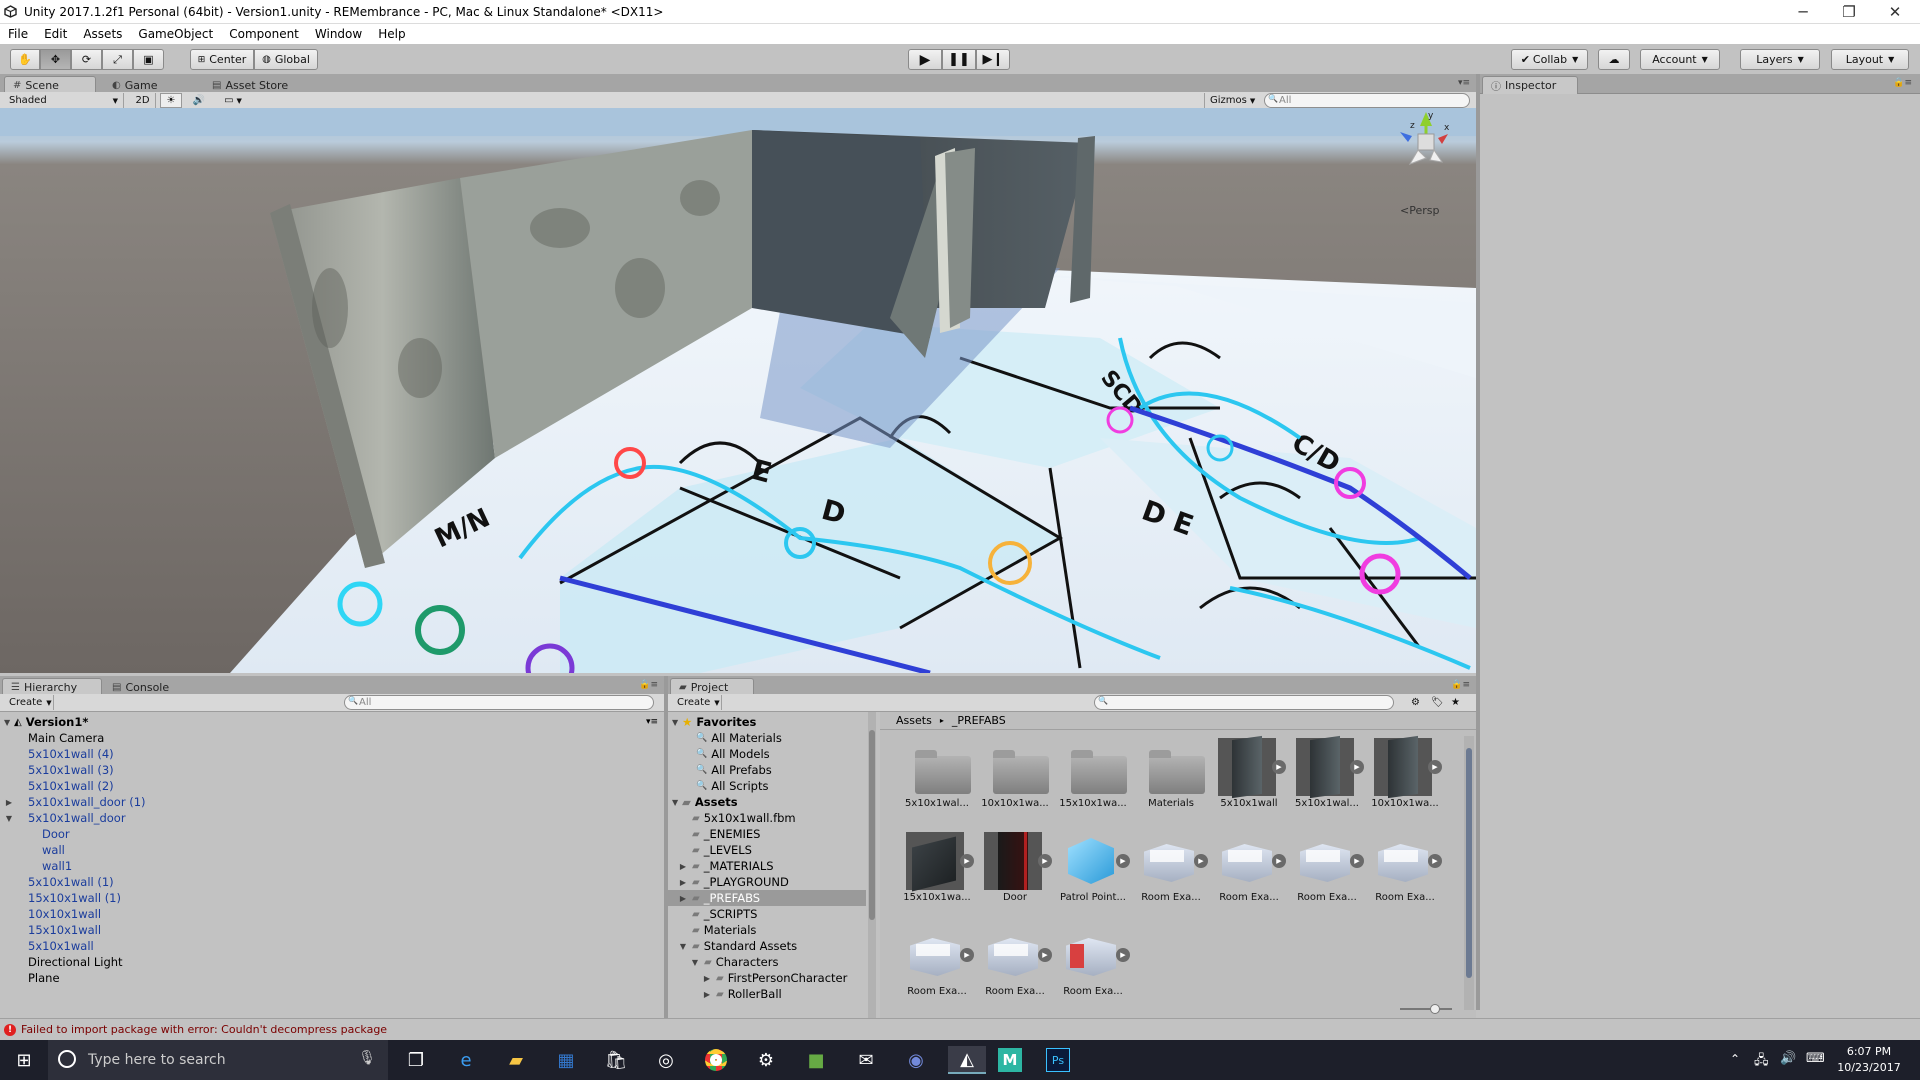  Describe the element at coordinates (1460, 685) in the screenshot. I see `panel-menu-icon: 🔒≡` at that location.